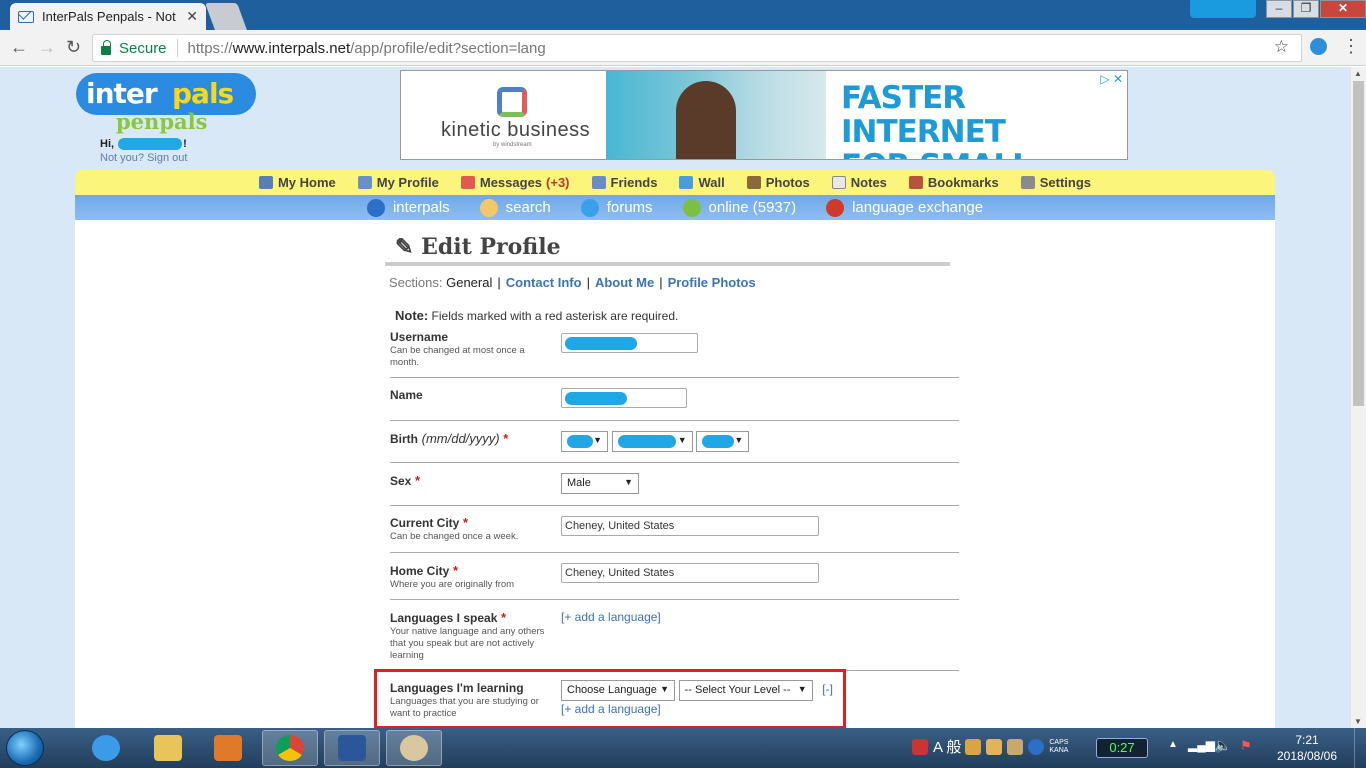 The height and width of the screenshot is (768, 1366). Describe the element at coordinates (716, 115) in the screenshot. I see `ad-photo` at that location.